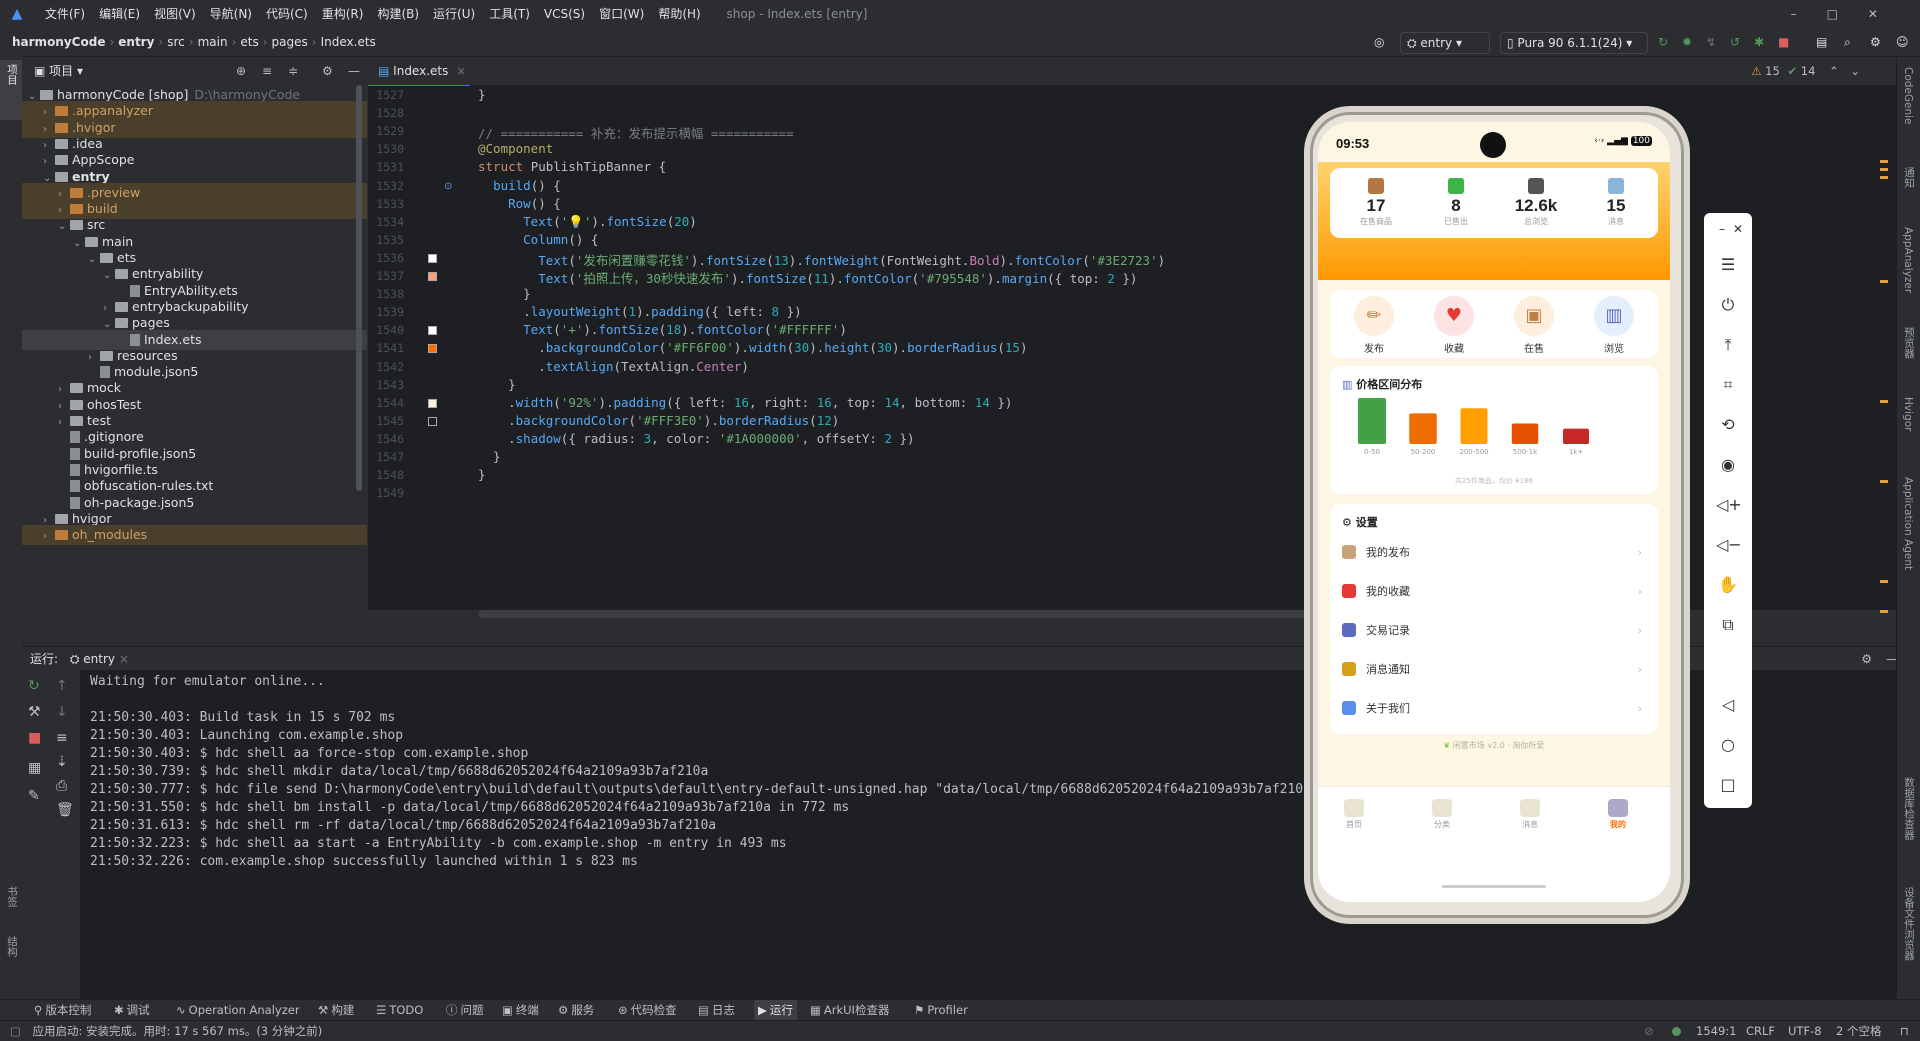  I want to click on stat-item: 8 已售出, so click(1456, 202).